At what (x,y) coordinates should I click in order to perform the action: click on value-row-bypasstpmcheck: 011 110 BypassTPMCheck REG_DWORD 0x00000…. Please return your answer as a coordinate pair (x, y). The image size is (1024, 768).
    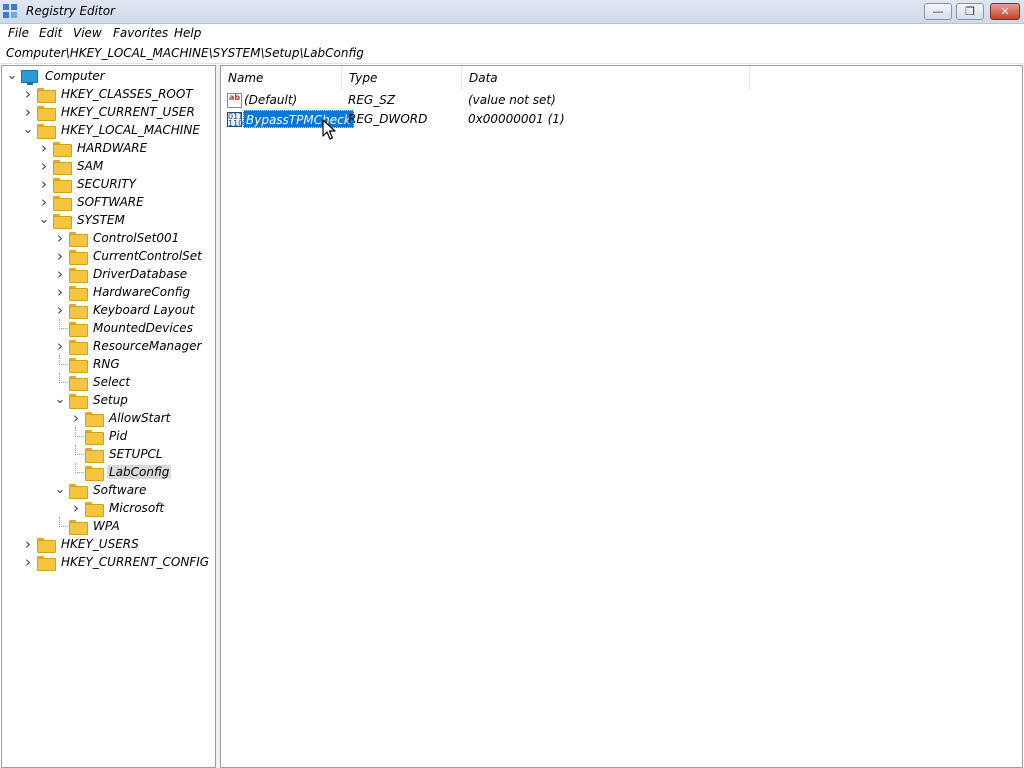
    Looking at the image, I should click on (521, 119).